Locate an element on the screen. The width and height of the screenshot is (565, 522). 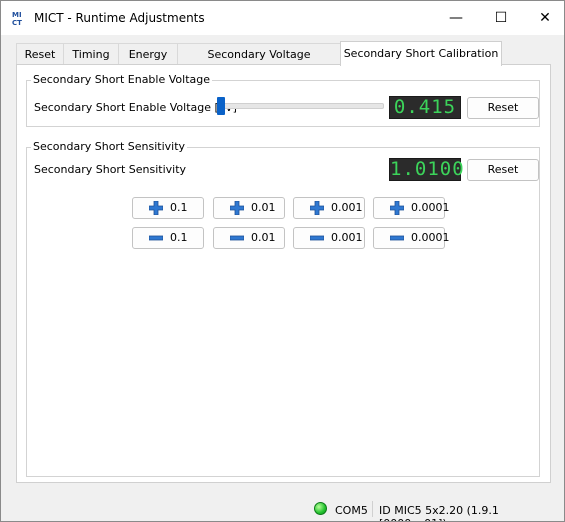
decrement-0.001-button: 0.001 is located at coordinates (329, 238).